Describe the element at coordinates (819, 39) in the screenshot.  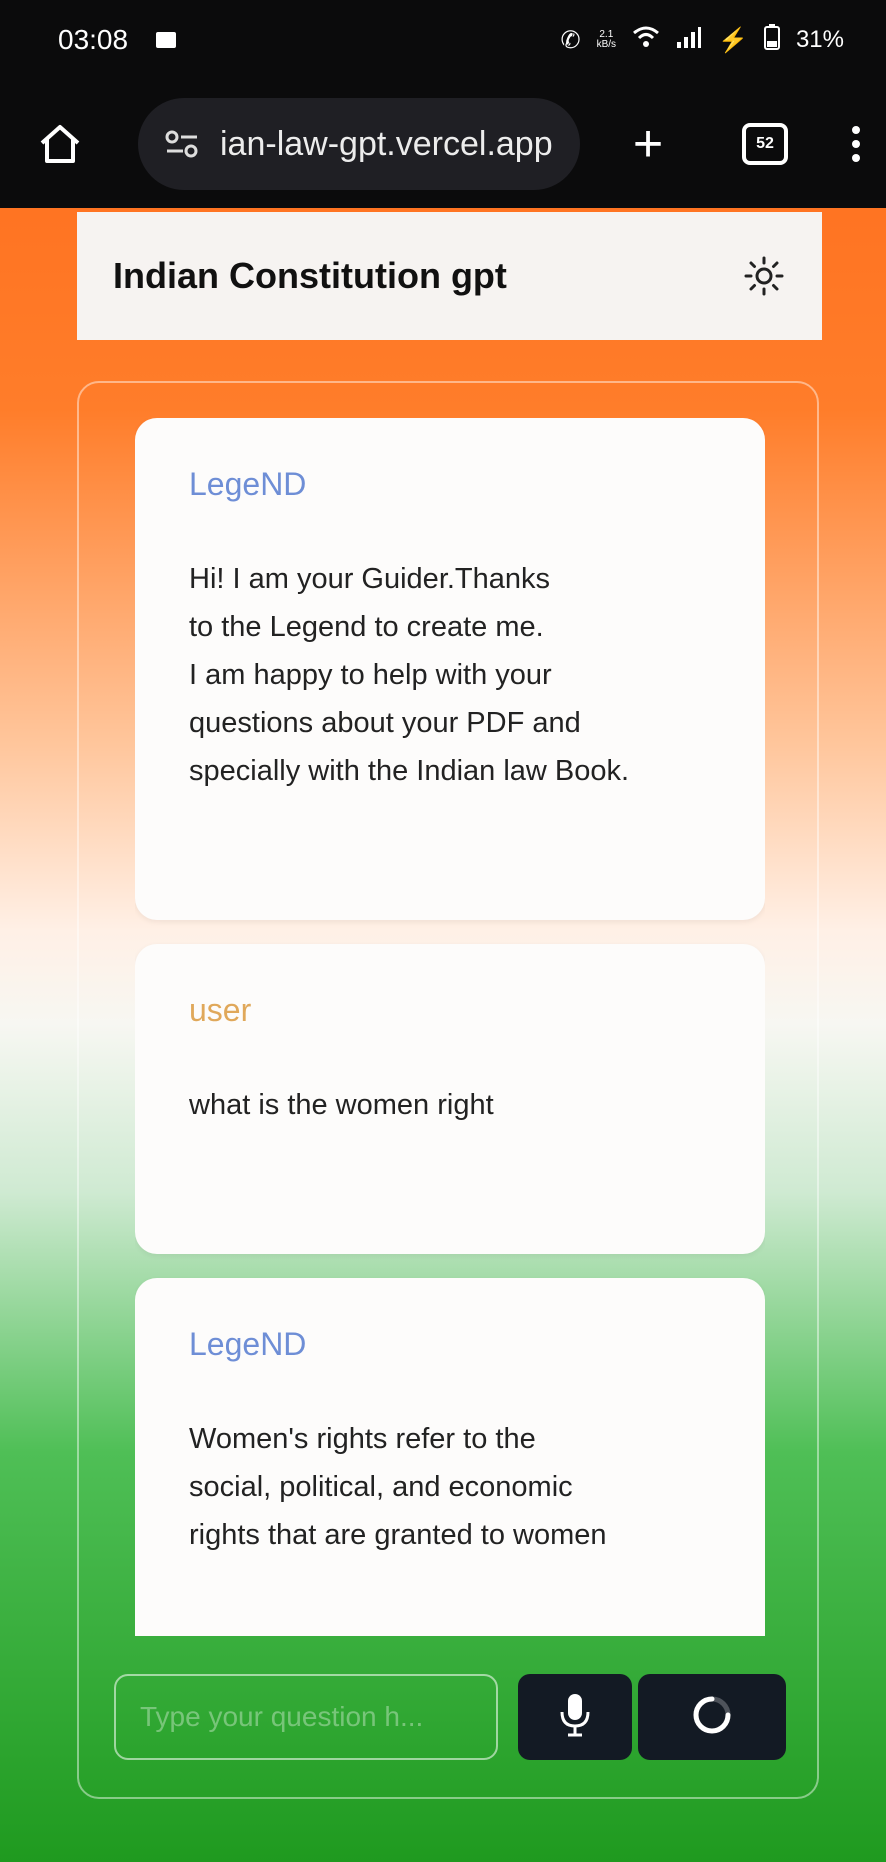
I see `battery-percent: 31%` at that location.